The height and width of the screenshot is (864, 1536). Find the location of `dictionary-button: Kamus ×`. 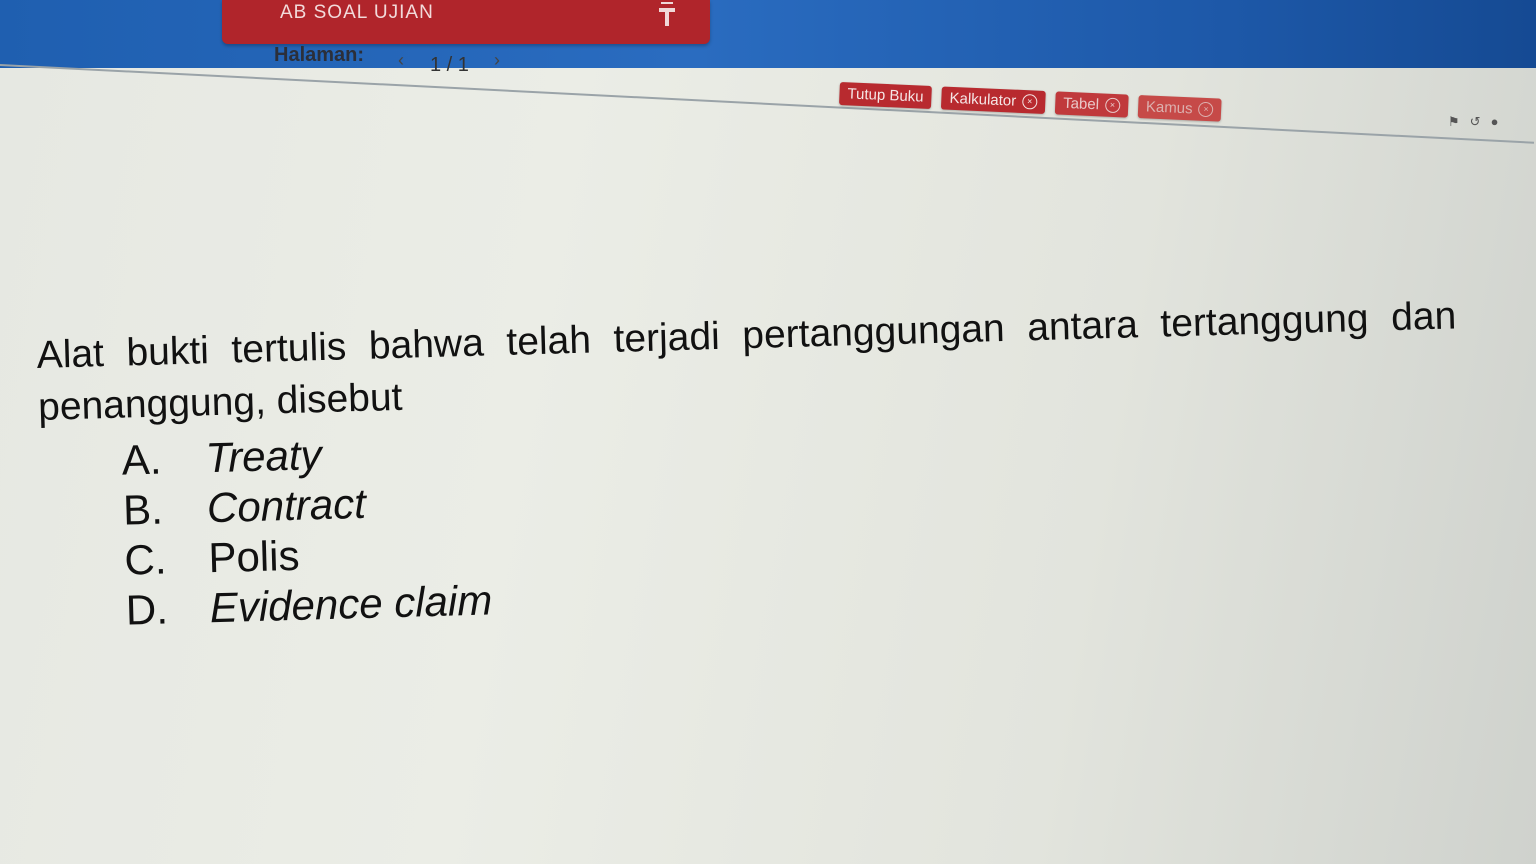

dictionary-button: Kamus × is located at coordinates (1180, 108).